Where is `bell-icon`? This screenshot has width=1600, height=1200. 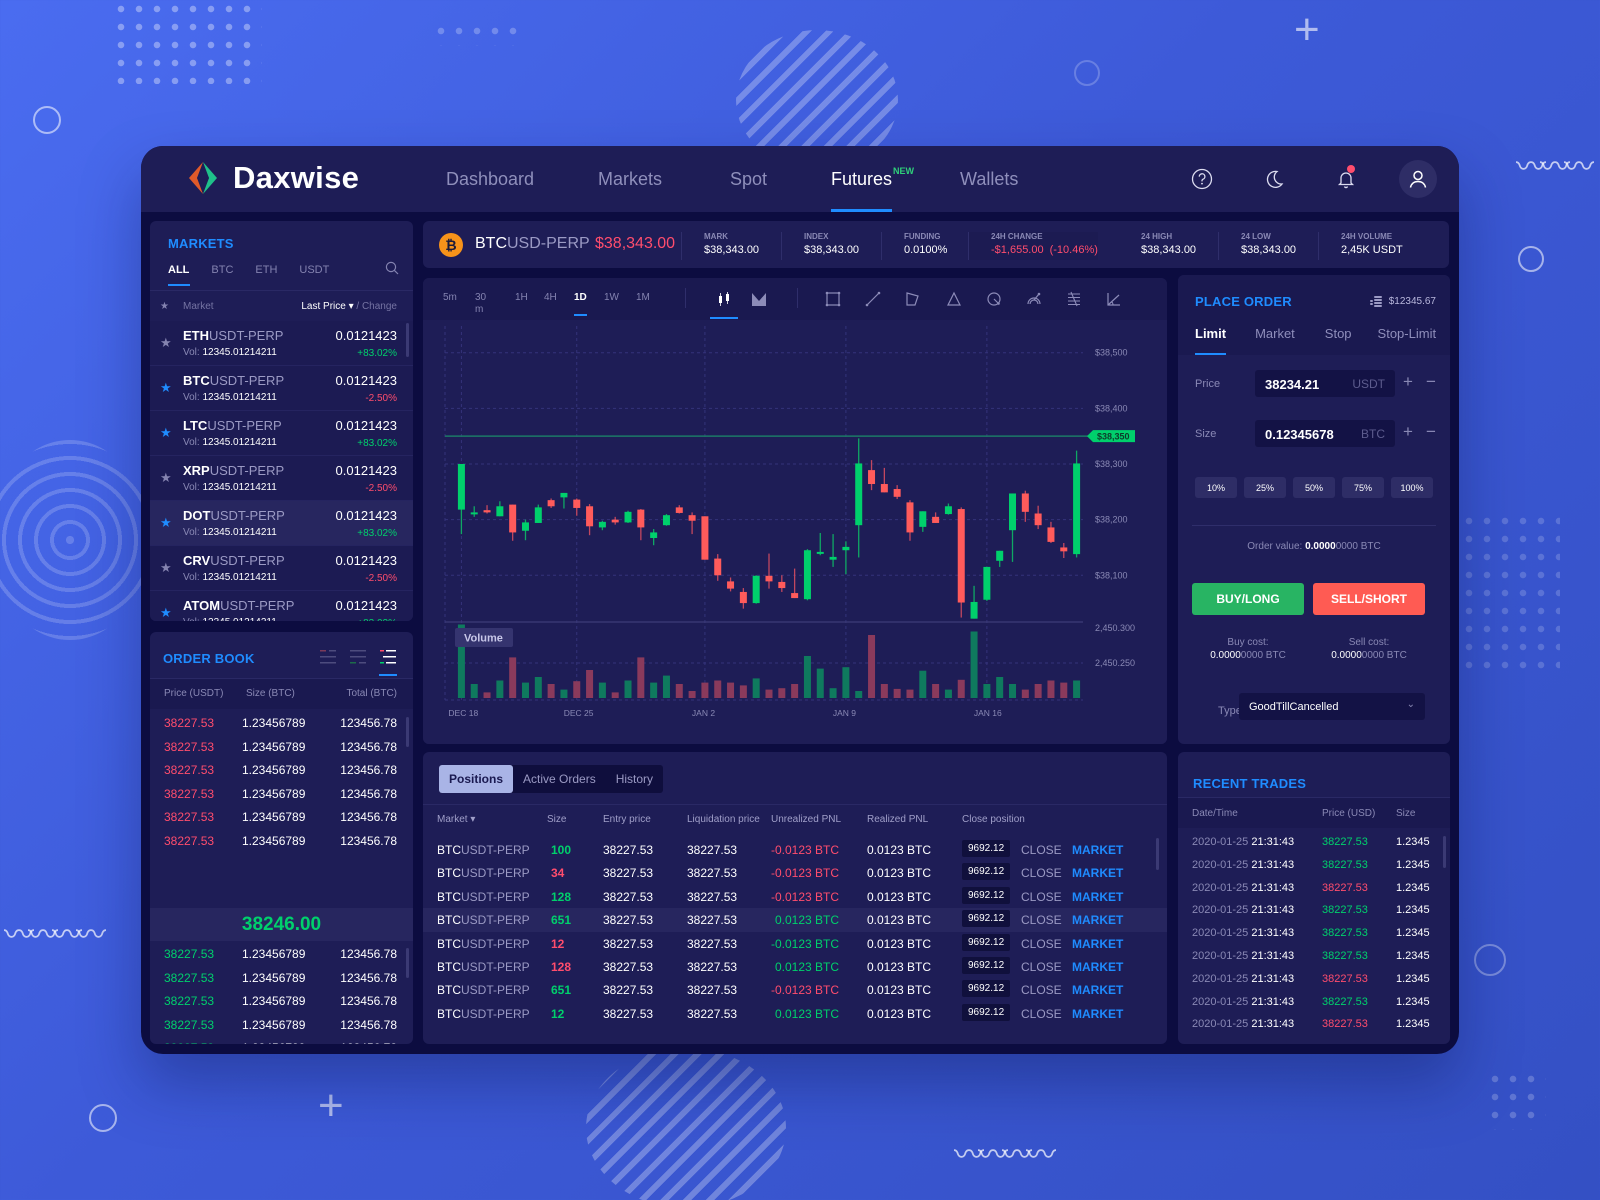
bell-icon is located at coordinates (1346, 179).